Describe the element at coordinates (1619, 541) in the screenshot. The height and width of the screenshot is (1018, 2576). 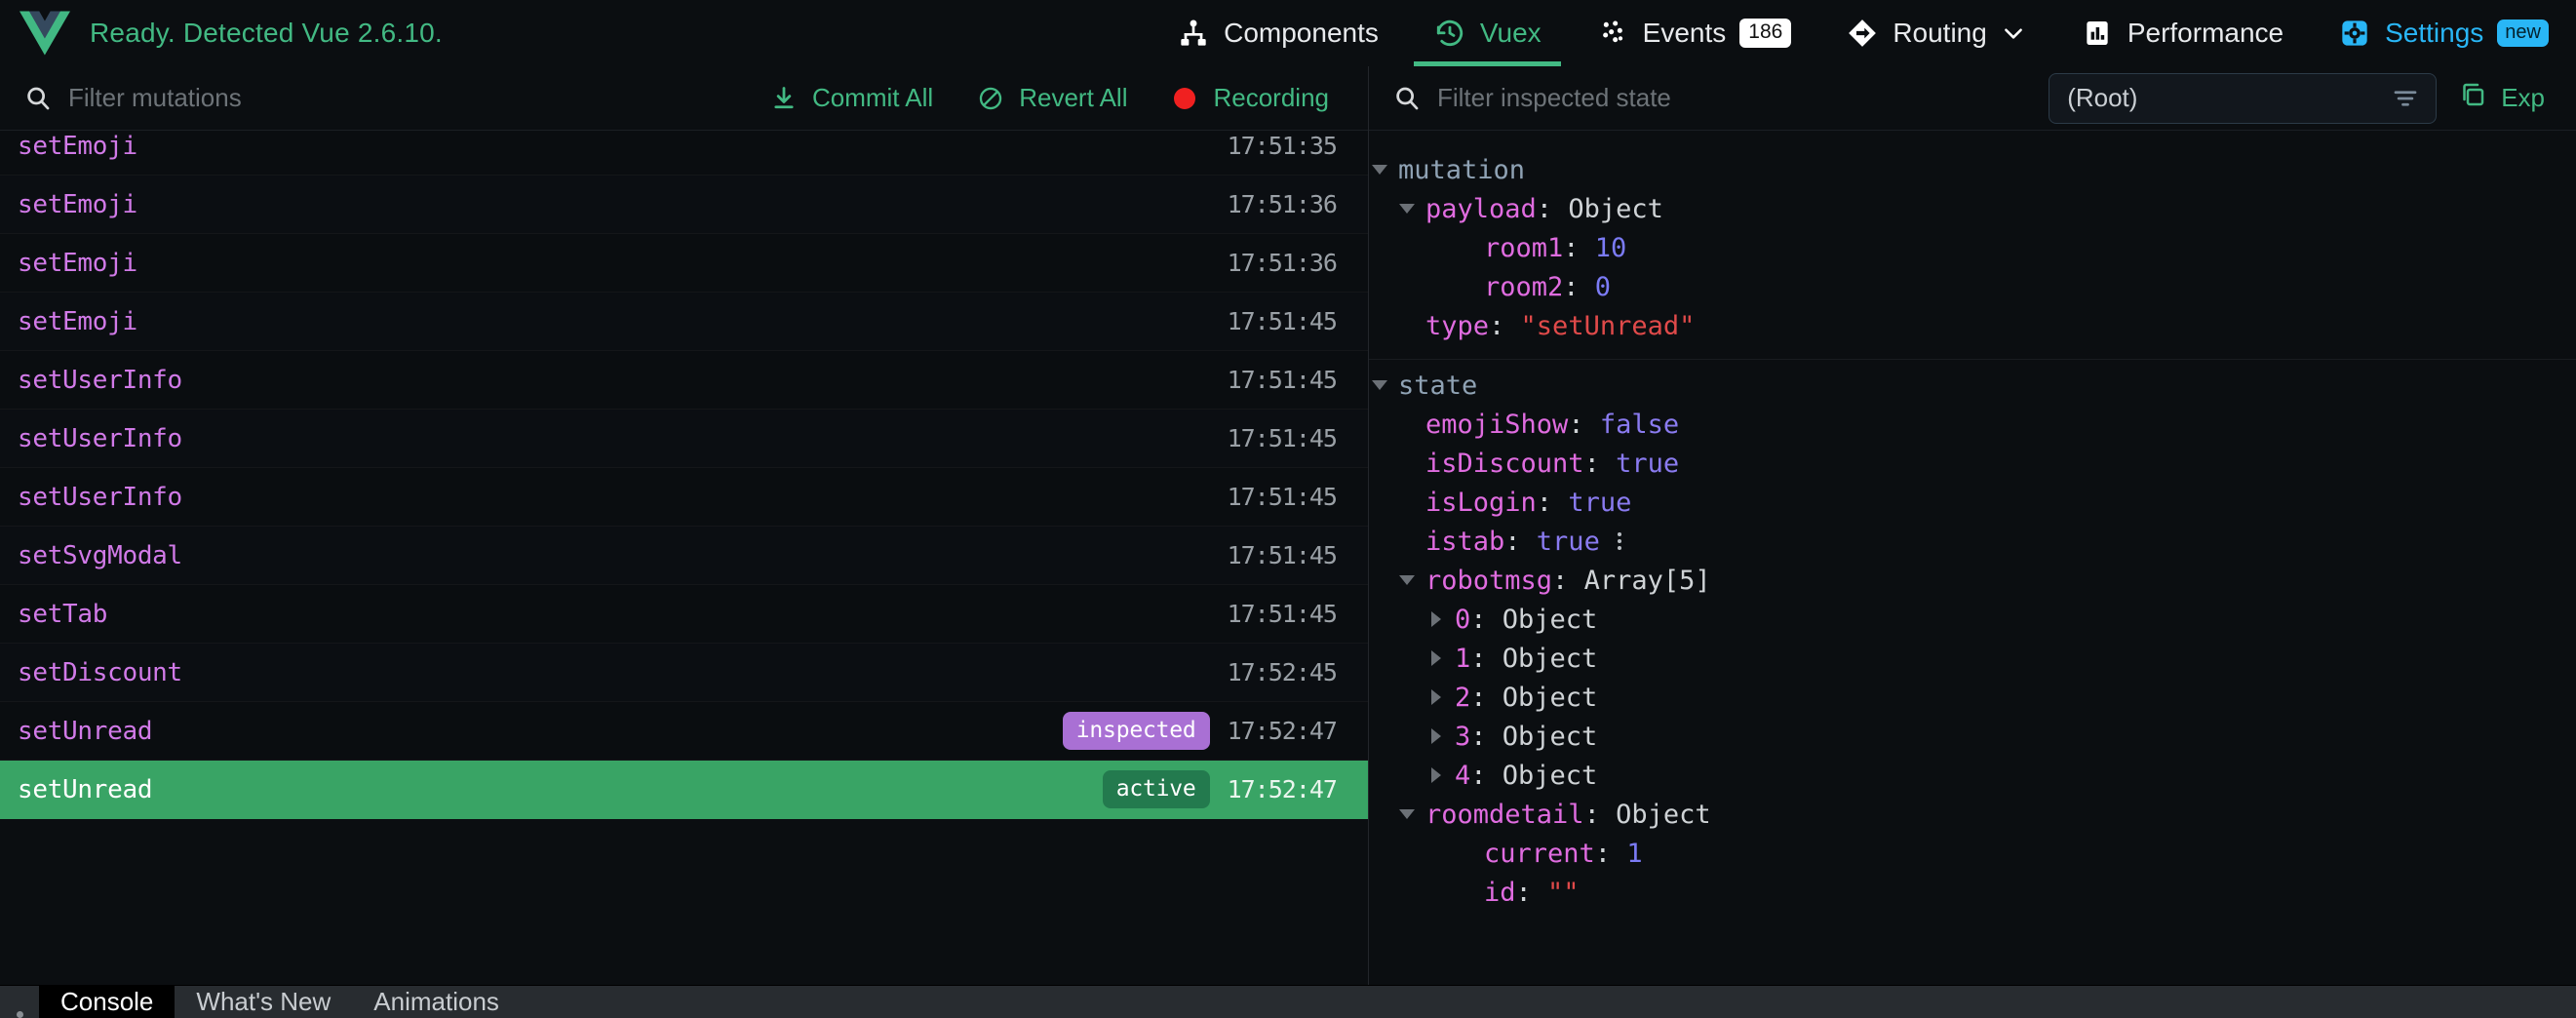
I see `kebab-menu-icon` at that location.